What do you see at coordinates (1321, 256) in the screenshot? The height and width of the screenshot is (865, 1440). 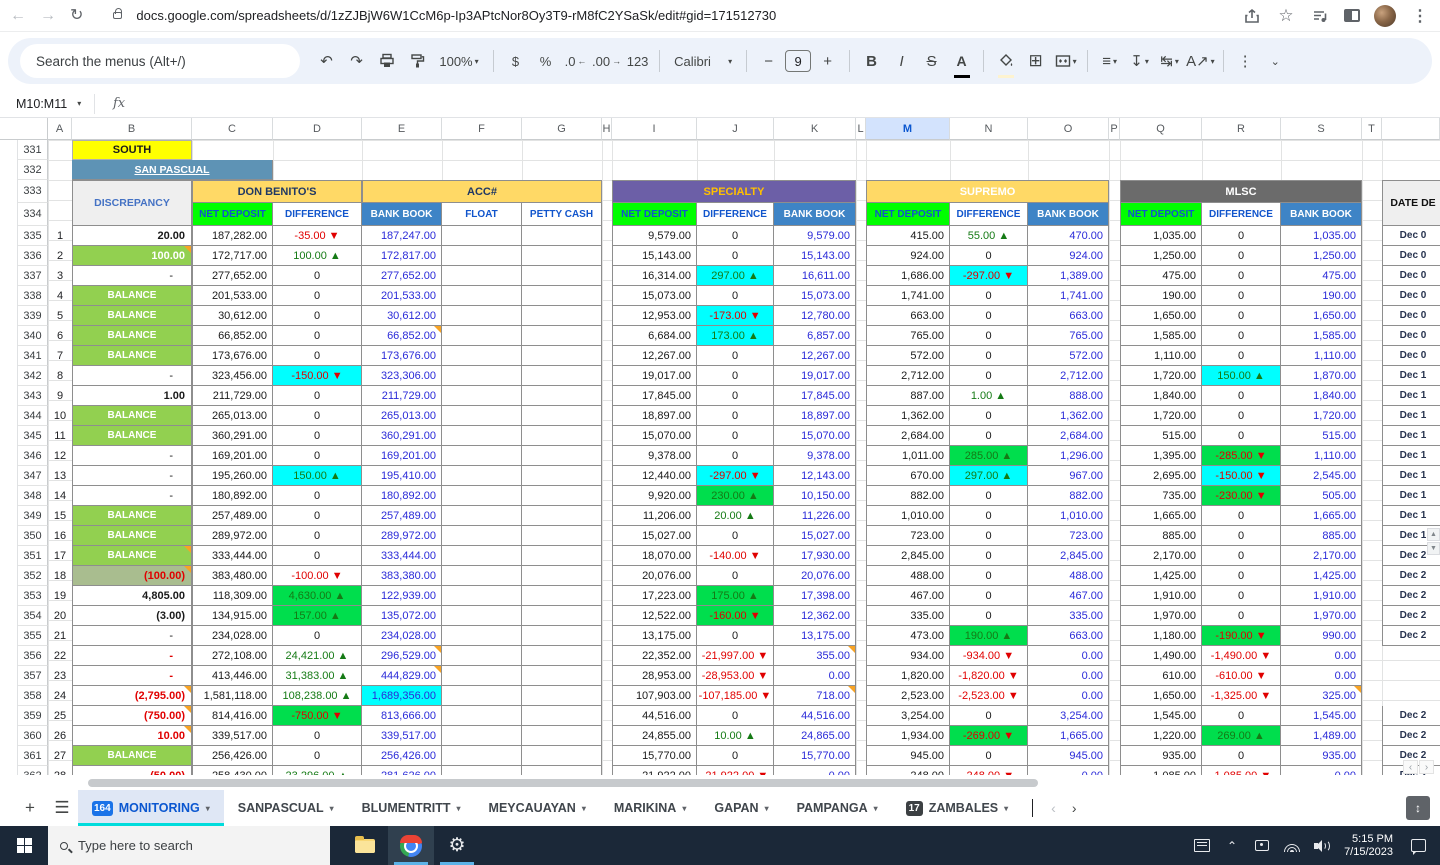 I see `cell-ml-bank-2: 1,250.00` at bounding box center [1321, 256].